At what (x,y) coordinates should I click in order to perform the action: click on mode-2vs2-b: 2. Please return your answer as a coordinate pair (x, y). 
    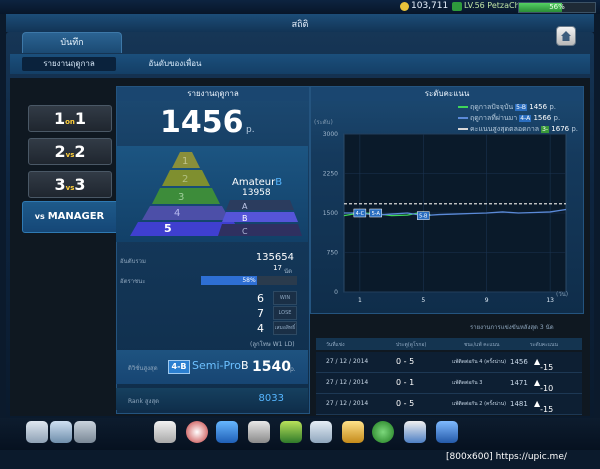
    Looking at the image, I should click on (80, 151).